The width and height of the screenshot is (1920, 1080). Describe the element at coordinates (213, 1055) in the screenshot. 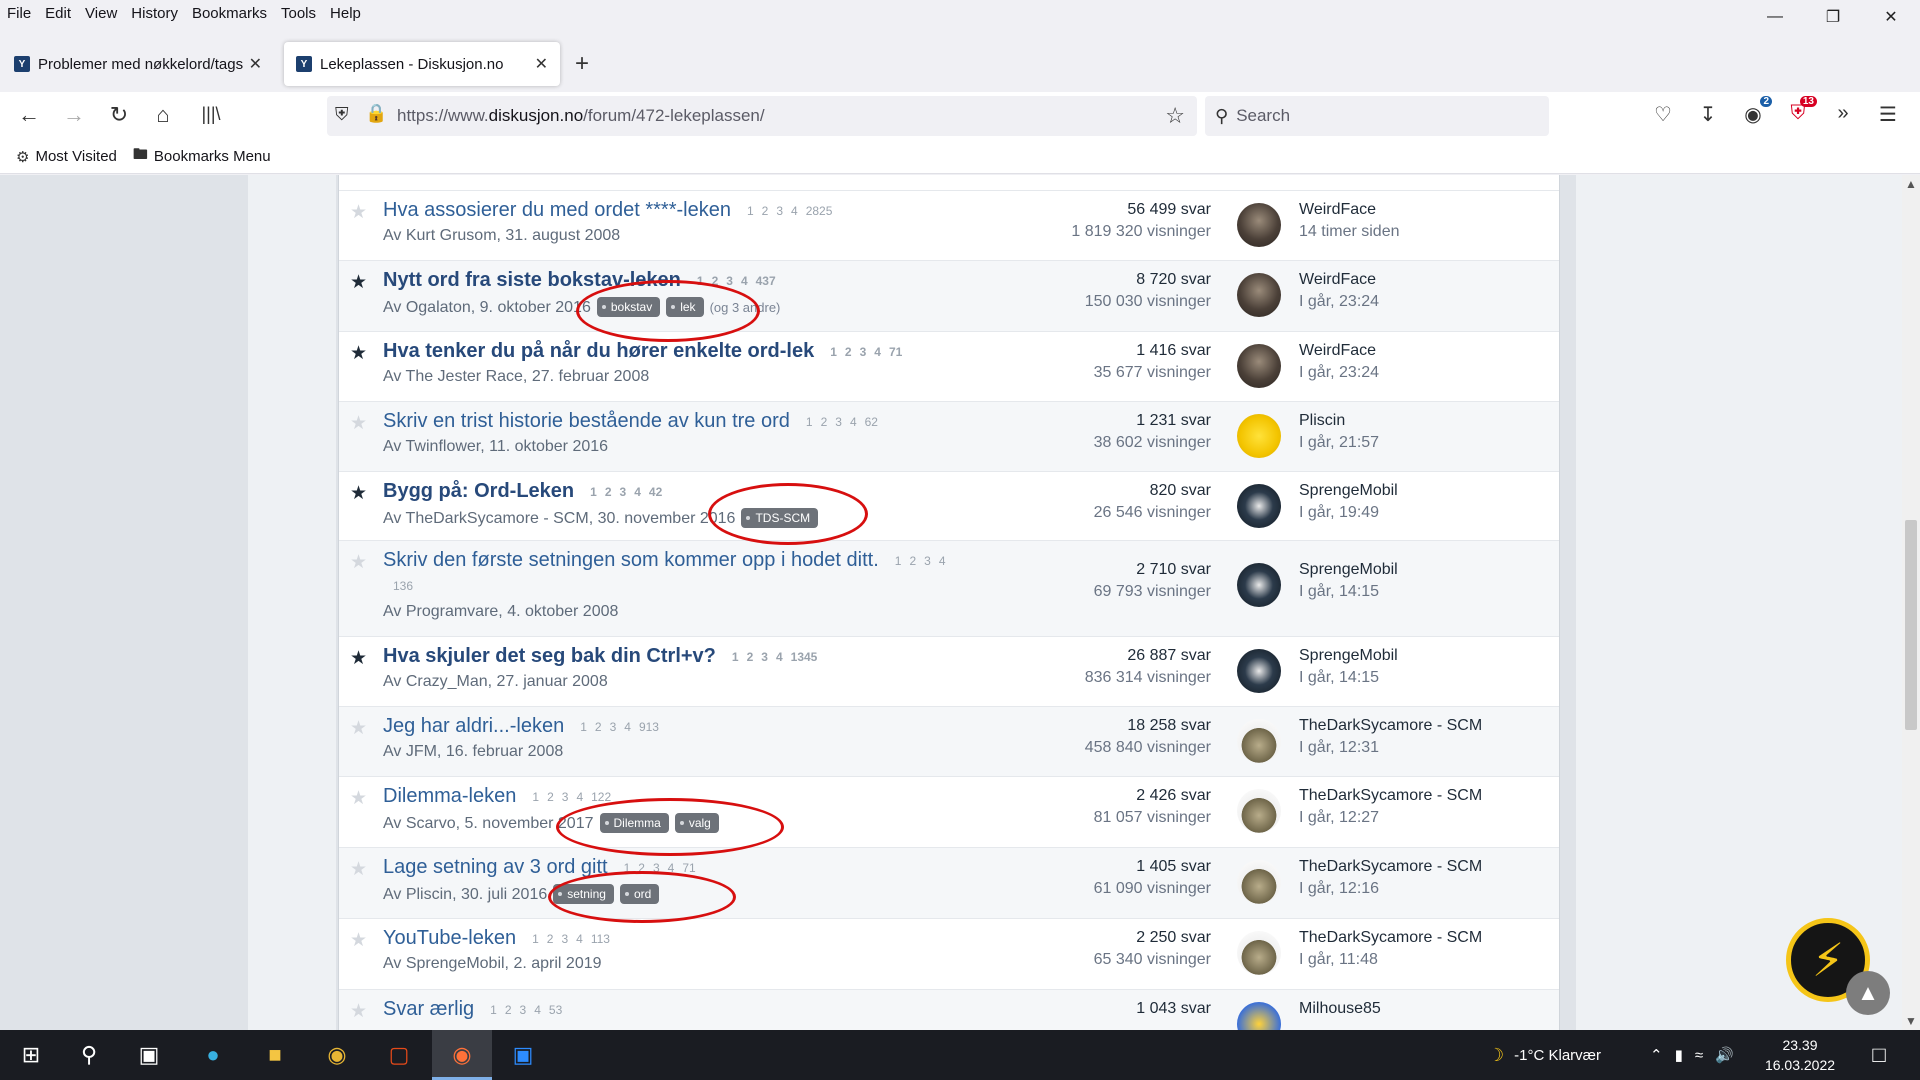

I see `edge-icon: ●` at that location.